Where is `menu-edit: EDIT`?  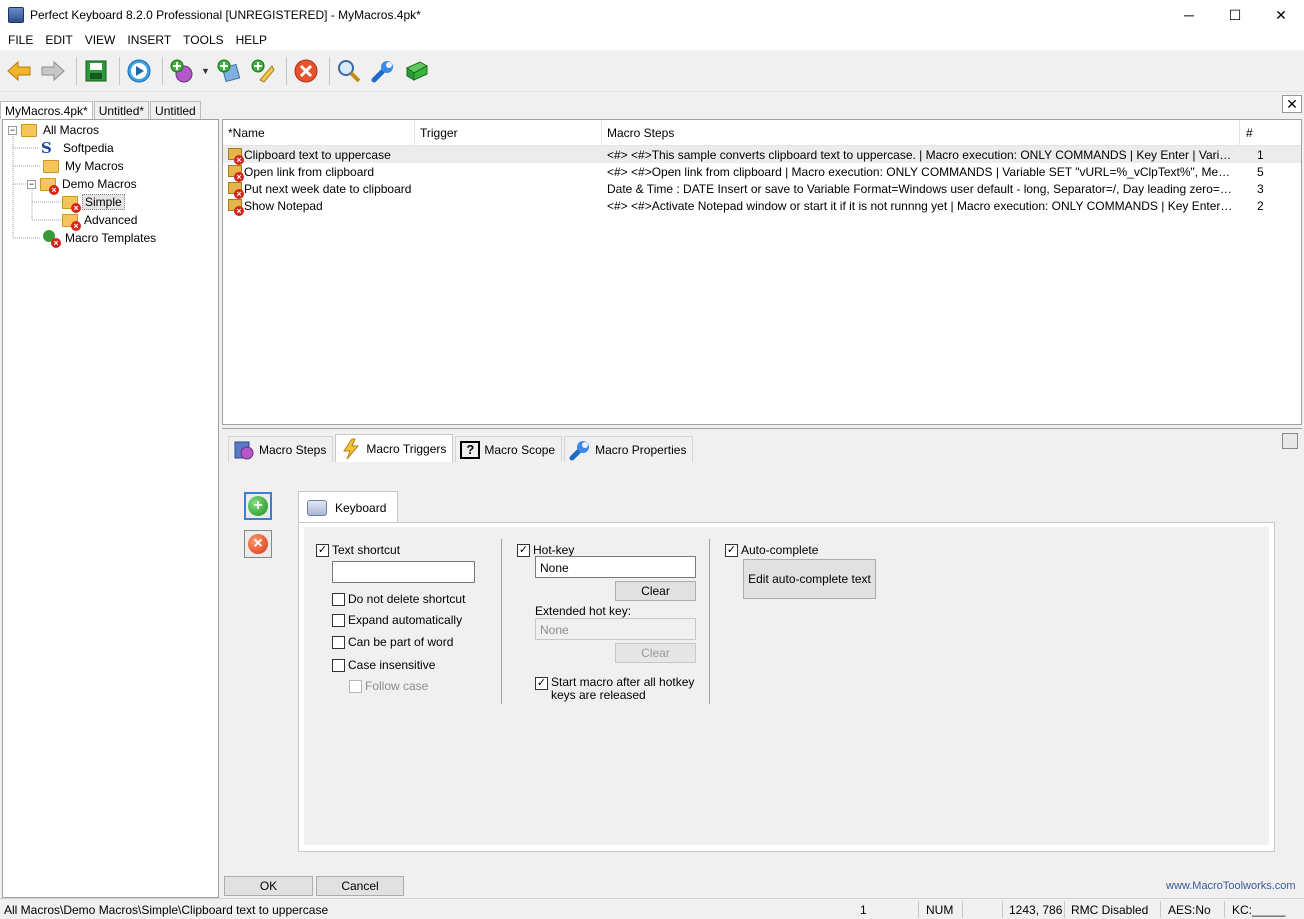
menu-edit: EDIT is located at coordinates (58, 40).